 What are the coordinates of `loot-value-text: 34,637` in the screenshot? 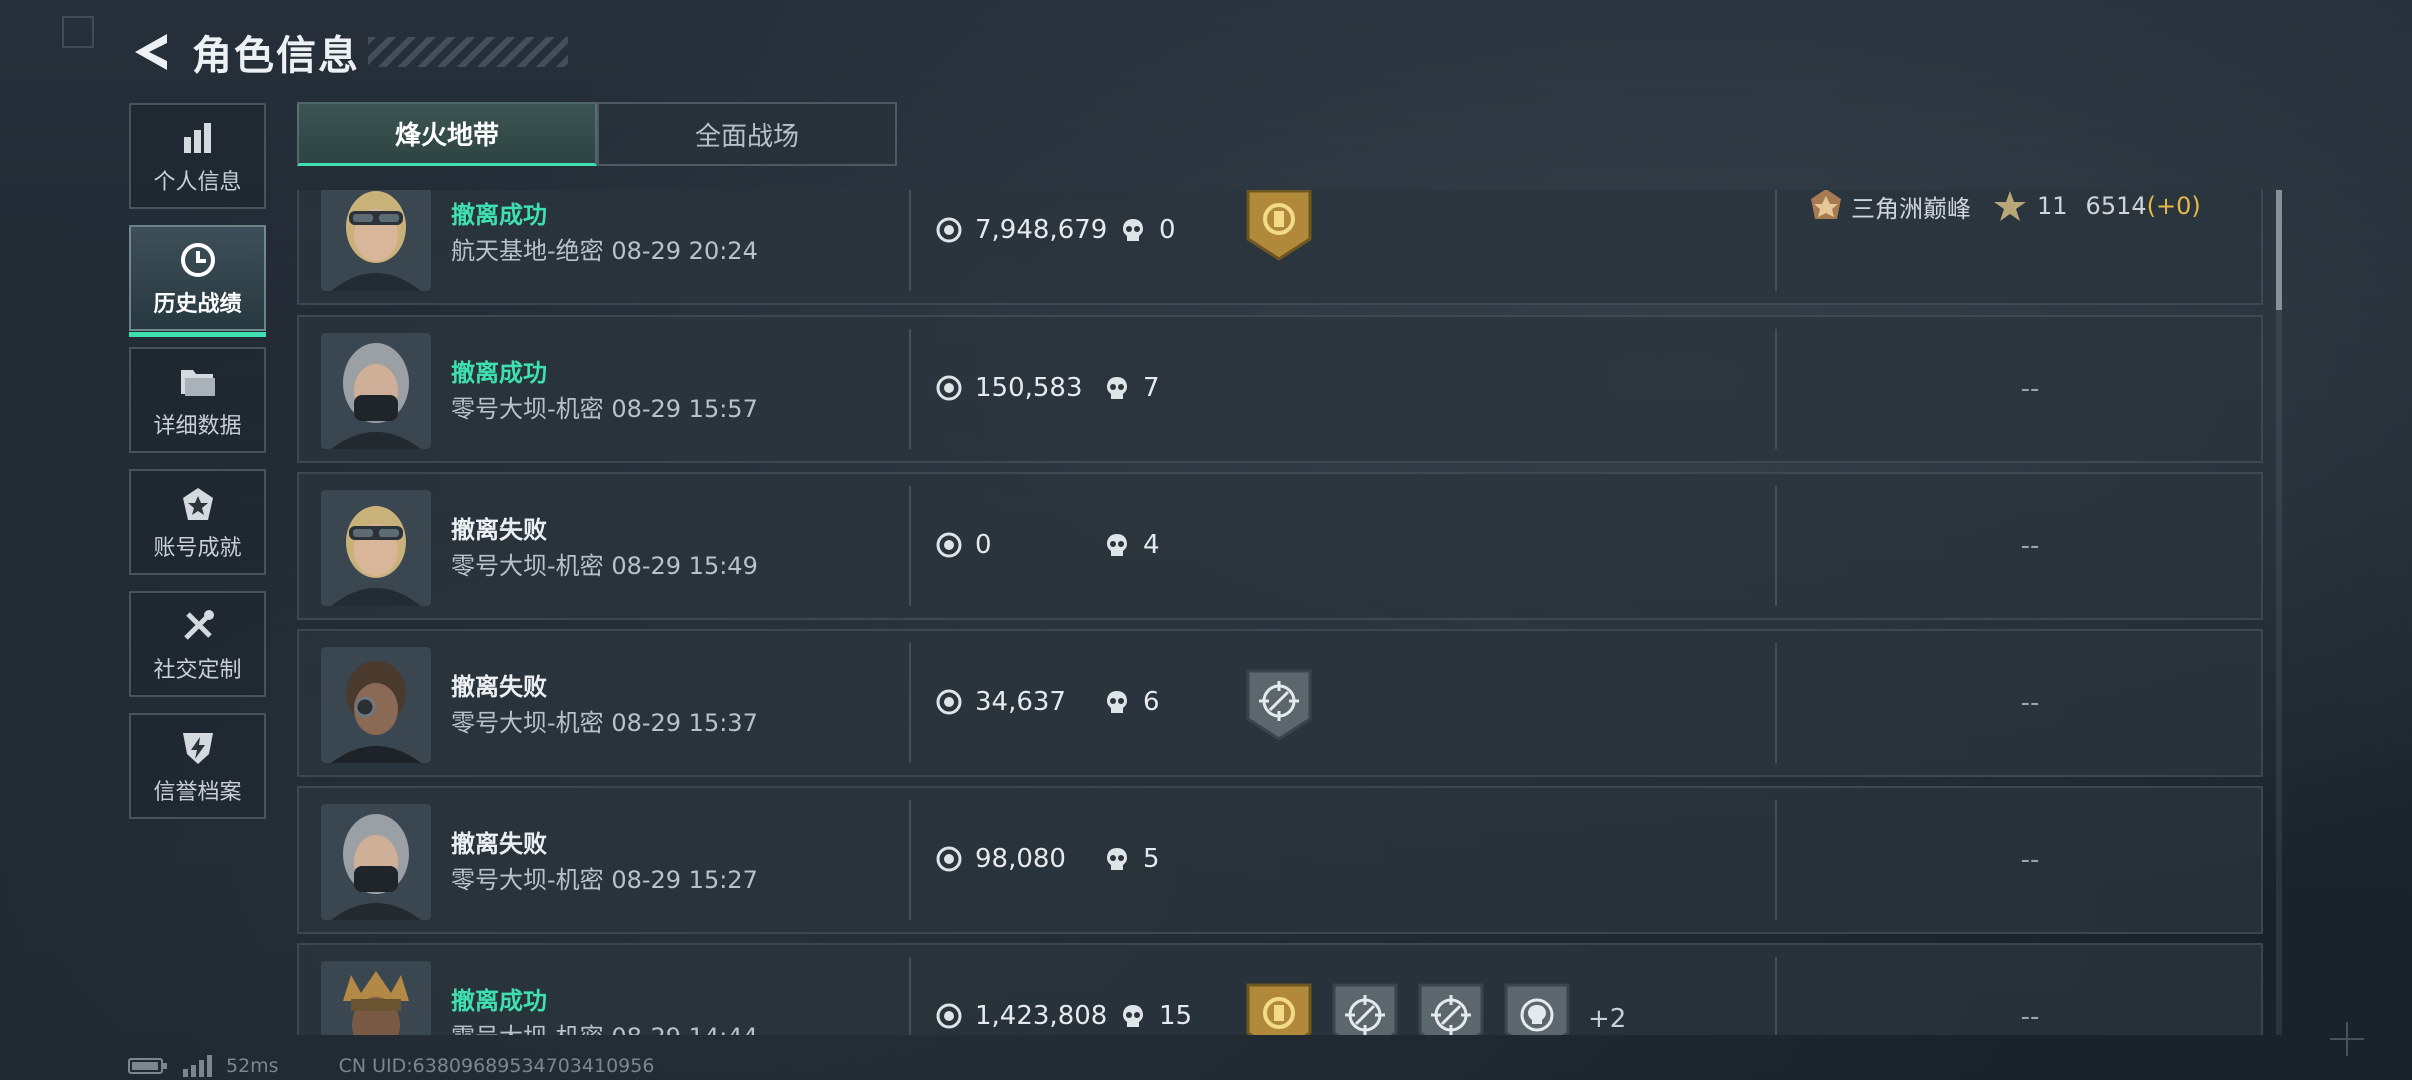 It's located at (1020, 702).